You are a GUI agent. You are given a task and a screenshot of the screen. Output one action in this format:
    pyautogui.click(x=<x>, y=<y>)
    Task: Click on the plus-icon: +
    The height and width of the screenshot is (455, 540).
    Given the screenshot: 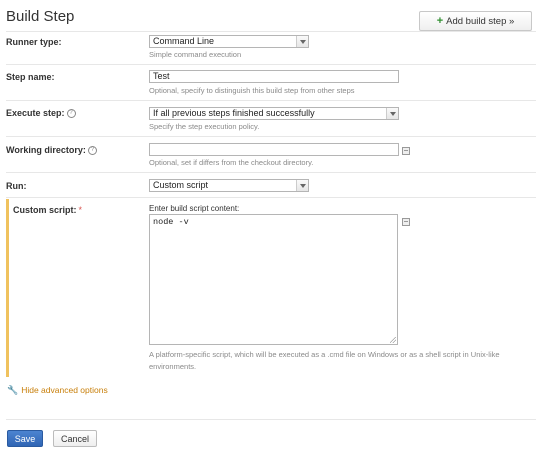 What is the action you would take?
    pyautogui.click(x=440, y=21)
    